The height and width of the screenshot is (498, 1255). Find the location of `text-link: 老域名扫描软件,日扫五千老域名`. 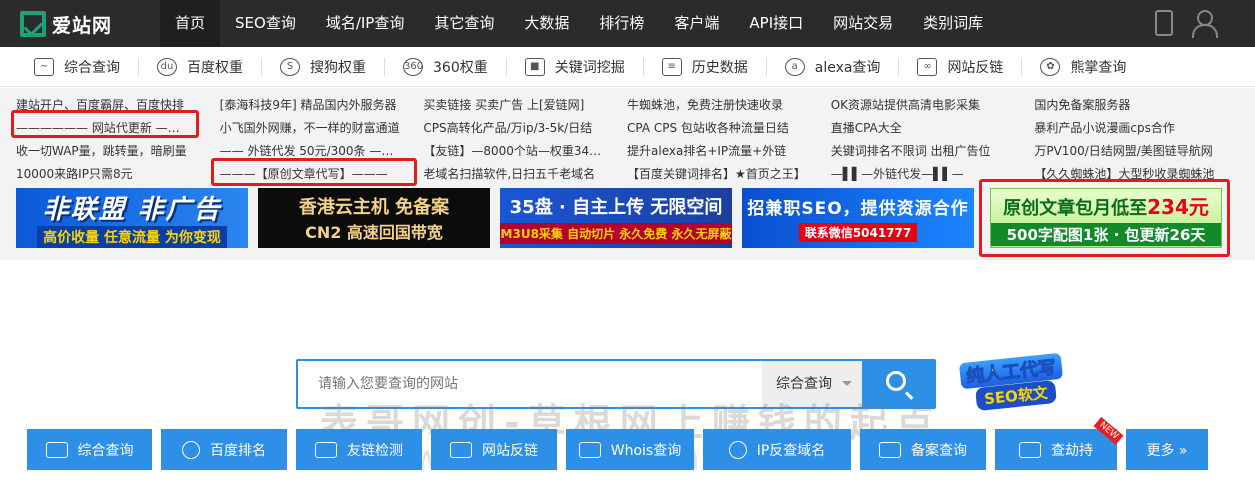

text-link: 老域名扫描软件,日扫五千老域名 is located at coordinates (525, 174).